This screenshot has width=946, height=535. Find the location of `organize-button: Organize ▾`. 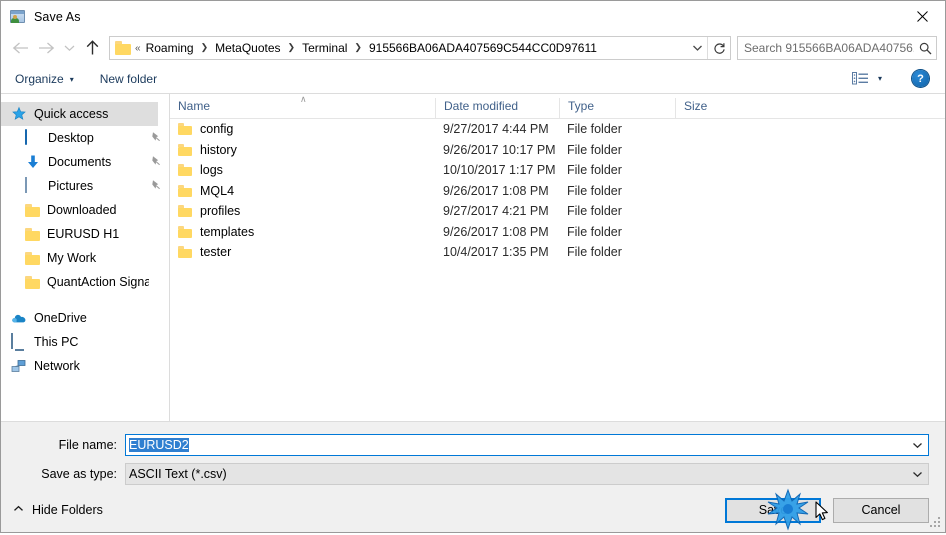

organize-button: Organize ▾ is located at coordinates (44, 79).